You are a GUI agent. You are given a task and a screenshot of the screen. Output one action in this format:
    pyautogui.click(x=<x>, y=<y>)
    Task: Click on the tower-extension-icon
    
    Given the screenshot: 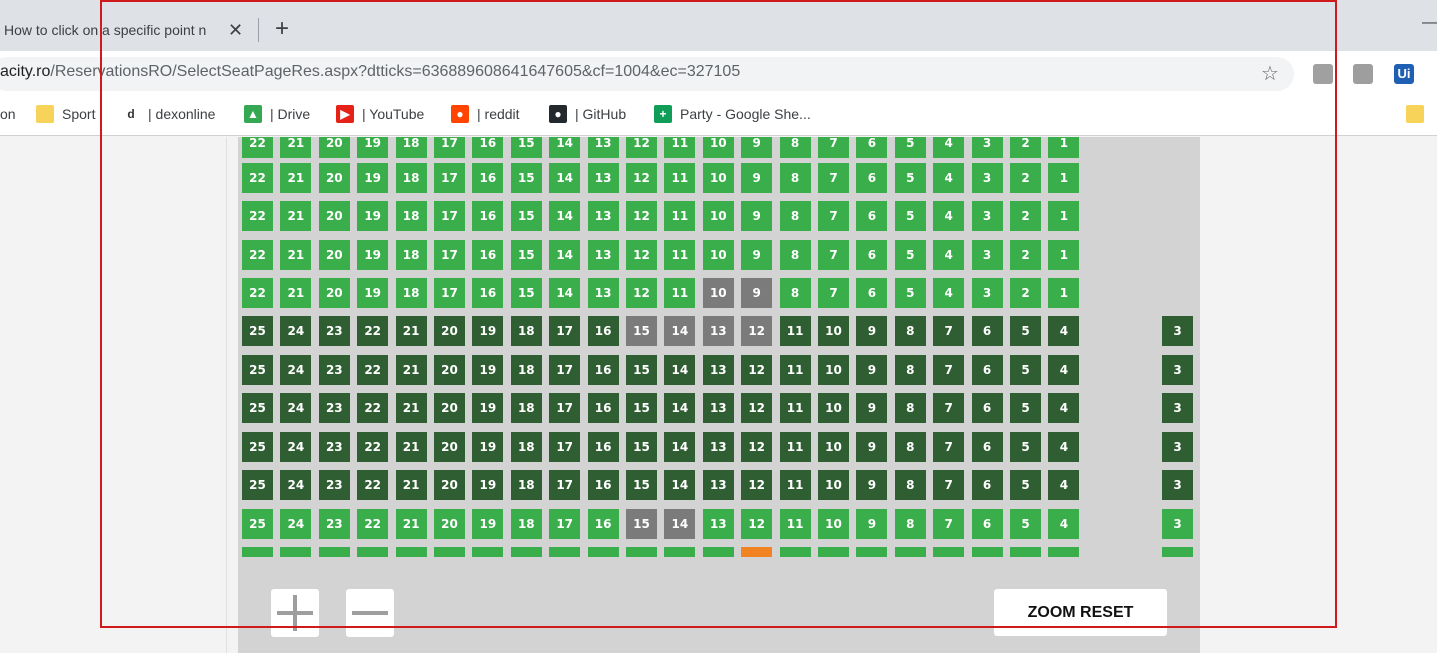 What is the action you would take?
    pyautogui.click(x=1363, y=74)
    